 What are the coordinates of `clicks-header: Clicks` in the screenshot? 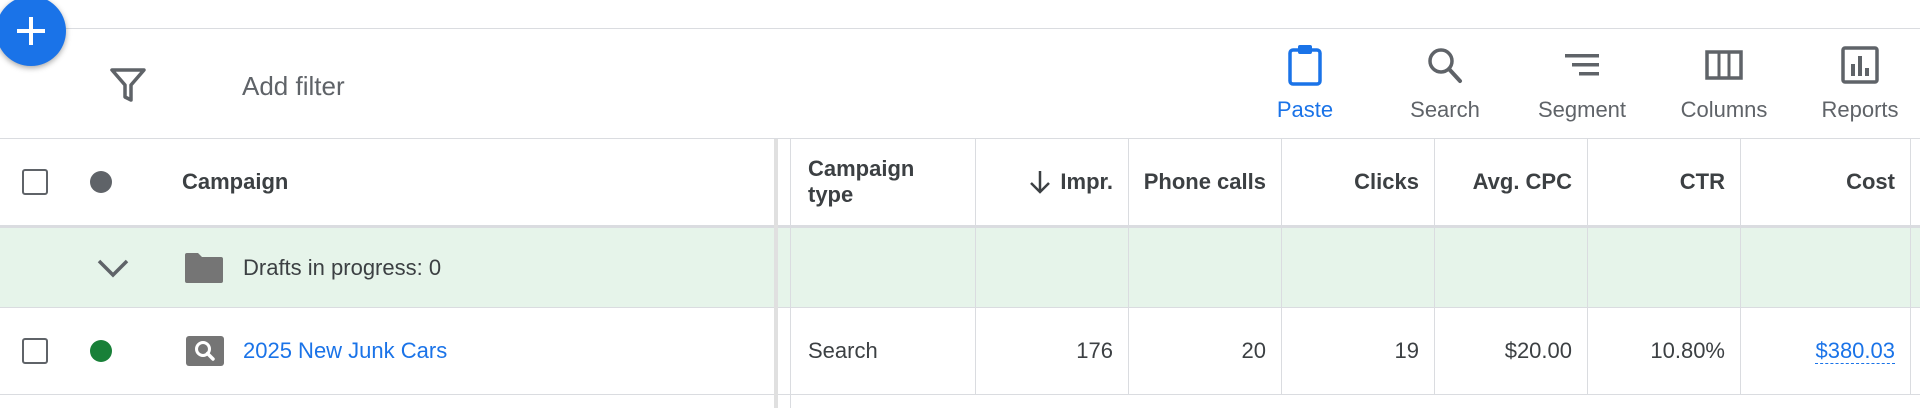 It's located at (1358, 182).